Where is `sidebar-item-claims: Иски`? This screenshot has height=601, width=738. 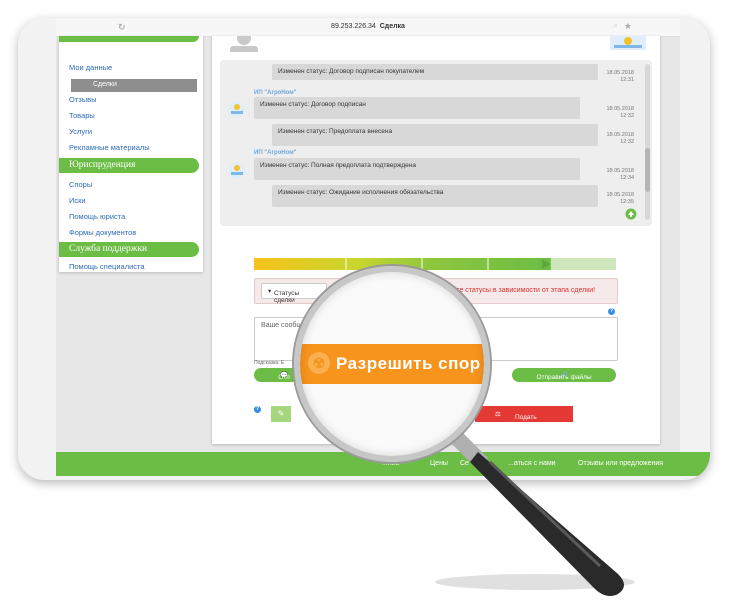
sidebar-item-claims: Иски is located at coordinates (77, 200).